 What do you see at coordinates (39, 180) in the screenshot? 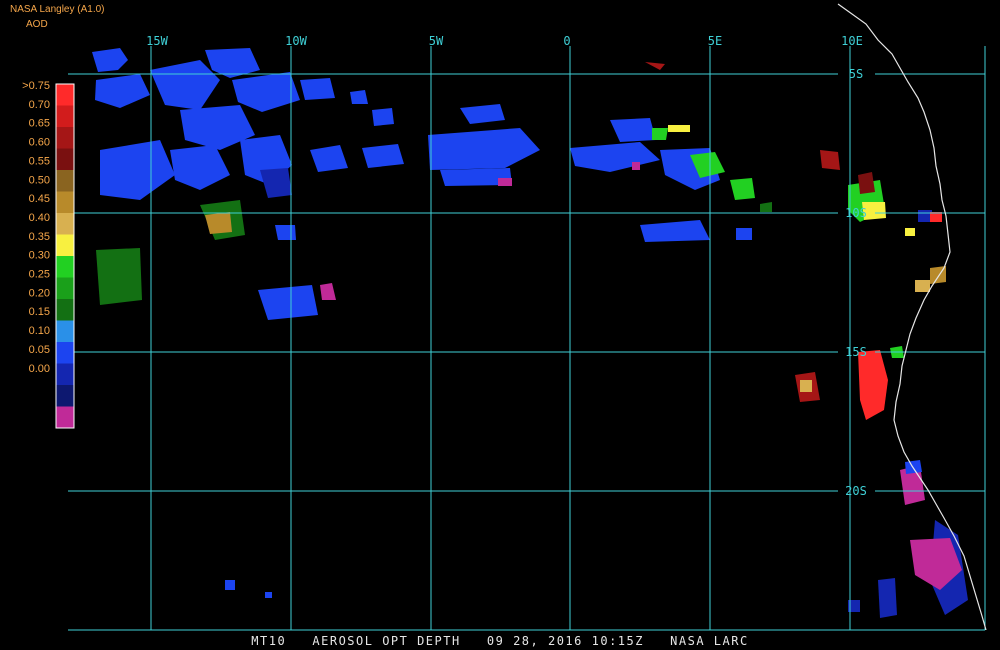
I see `legend-label: 0.50` at bounding box center [39, 180].